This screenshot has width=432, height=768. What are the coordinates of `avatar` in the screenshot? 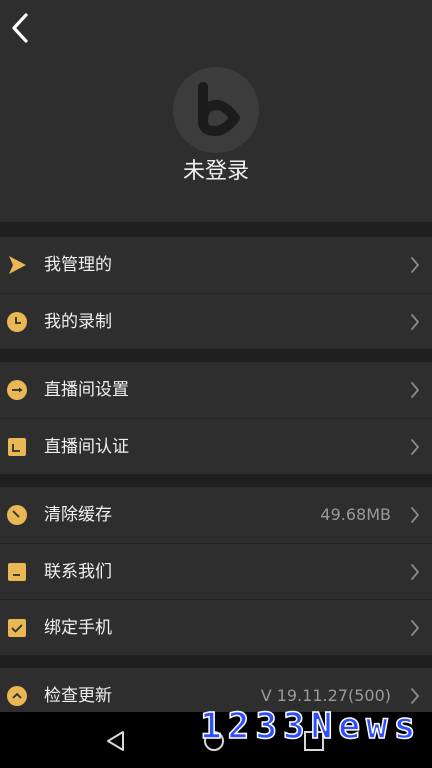 It's located at (216, 110).